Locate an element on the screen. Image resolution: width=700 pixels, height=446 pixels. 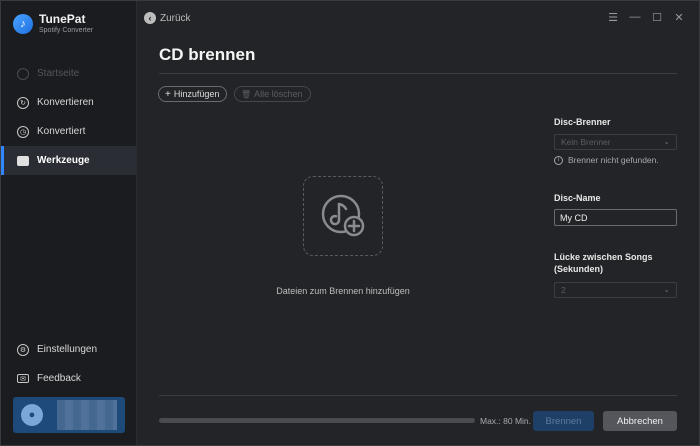
disc-name-input is located at coordinates (615, 217).